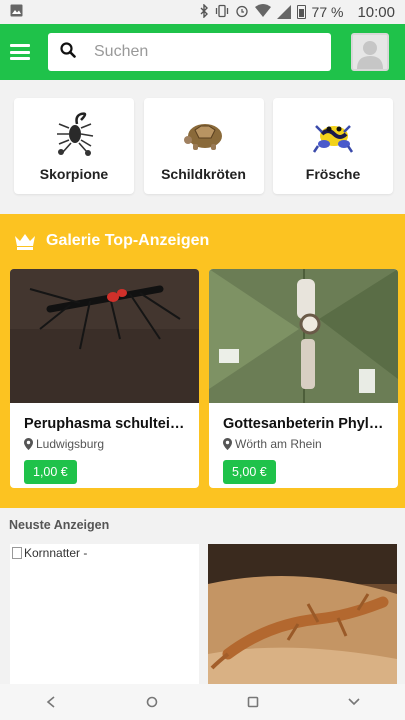  I want to click on clock: 10:00, so click(376, 12).